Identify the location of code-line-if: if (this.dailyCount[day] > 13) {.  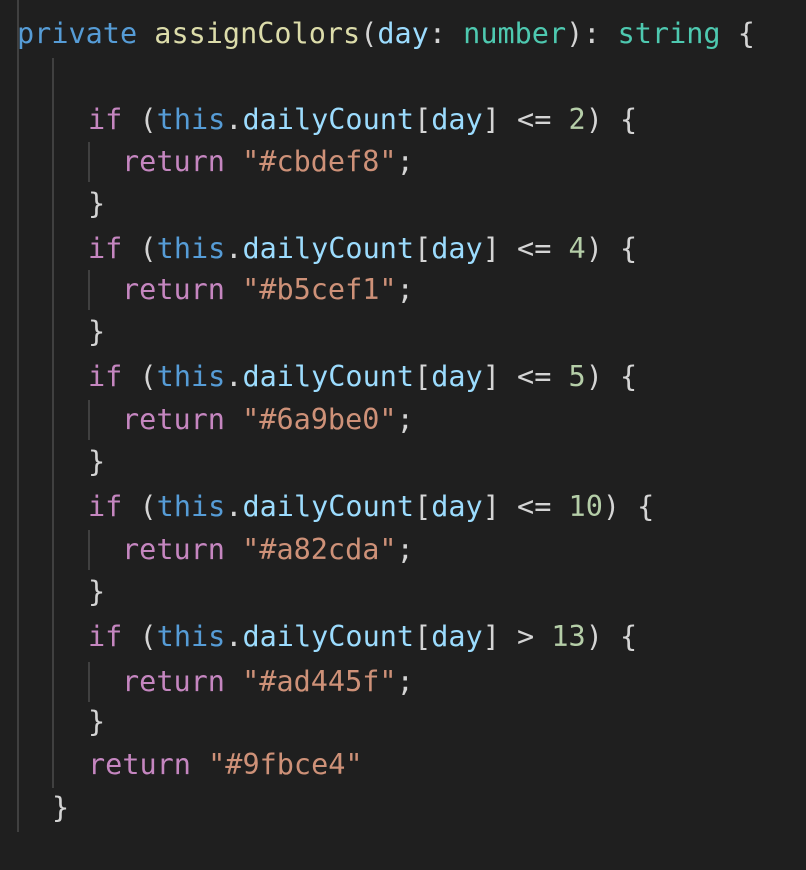
(362, 637).